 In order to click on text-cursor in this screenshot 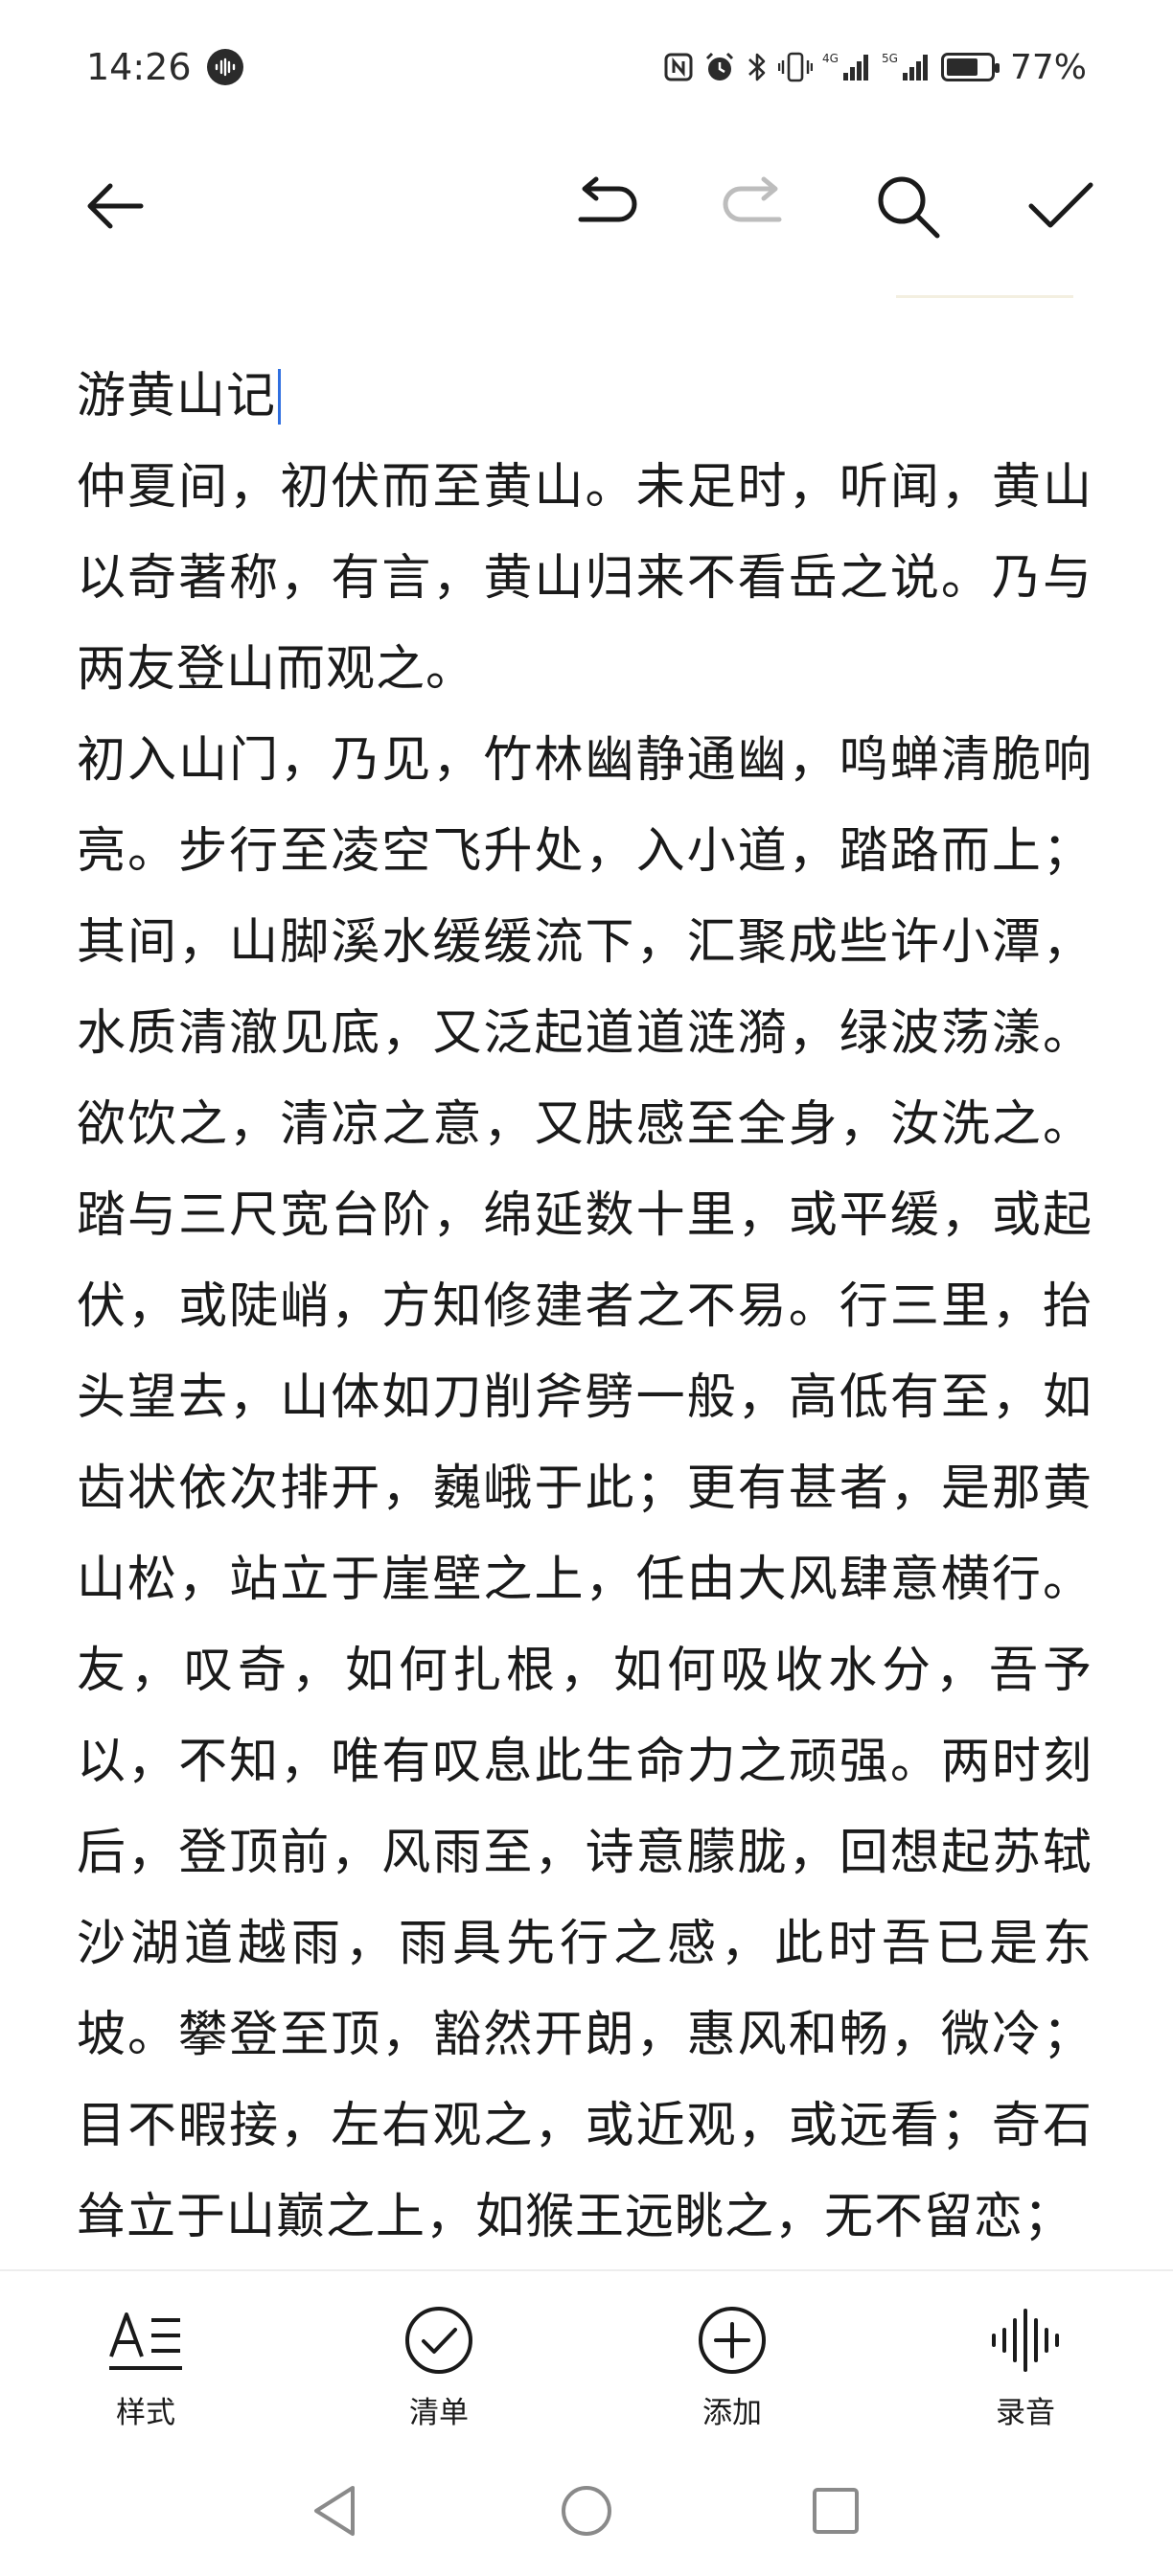, I will do `click(280, 397)`.